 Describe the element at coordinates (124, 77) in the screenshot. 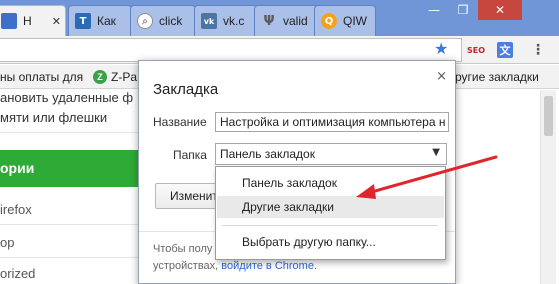

I see `bookmark-label: Z-Pa` at that location.